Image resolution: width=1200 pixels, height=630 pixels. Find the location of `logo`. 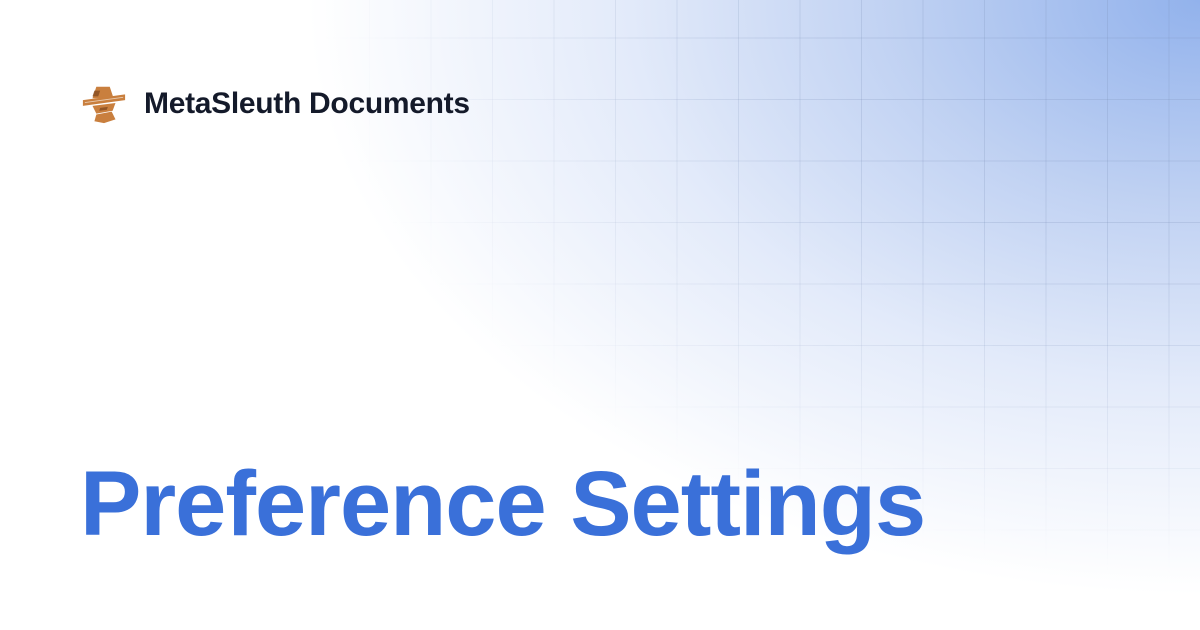

logo is located at coordinates (104, 104).